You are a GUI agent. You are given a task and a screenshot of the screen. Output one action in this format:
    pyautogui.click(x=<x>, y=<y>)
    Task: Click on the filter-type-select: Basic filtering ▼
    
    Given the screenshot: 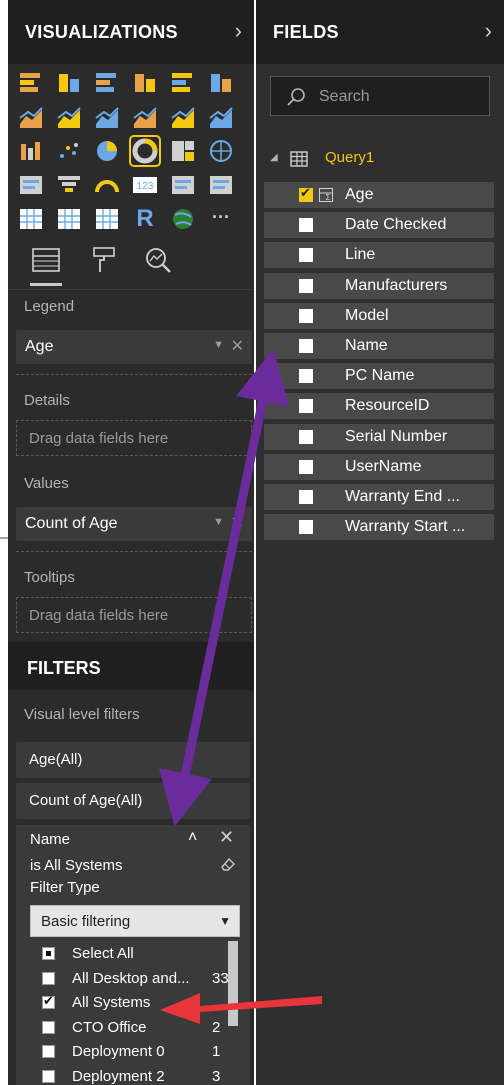 What is the action you would take?
    pyautogui.click(x=135, y=921)
    